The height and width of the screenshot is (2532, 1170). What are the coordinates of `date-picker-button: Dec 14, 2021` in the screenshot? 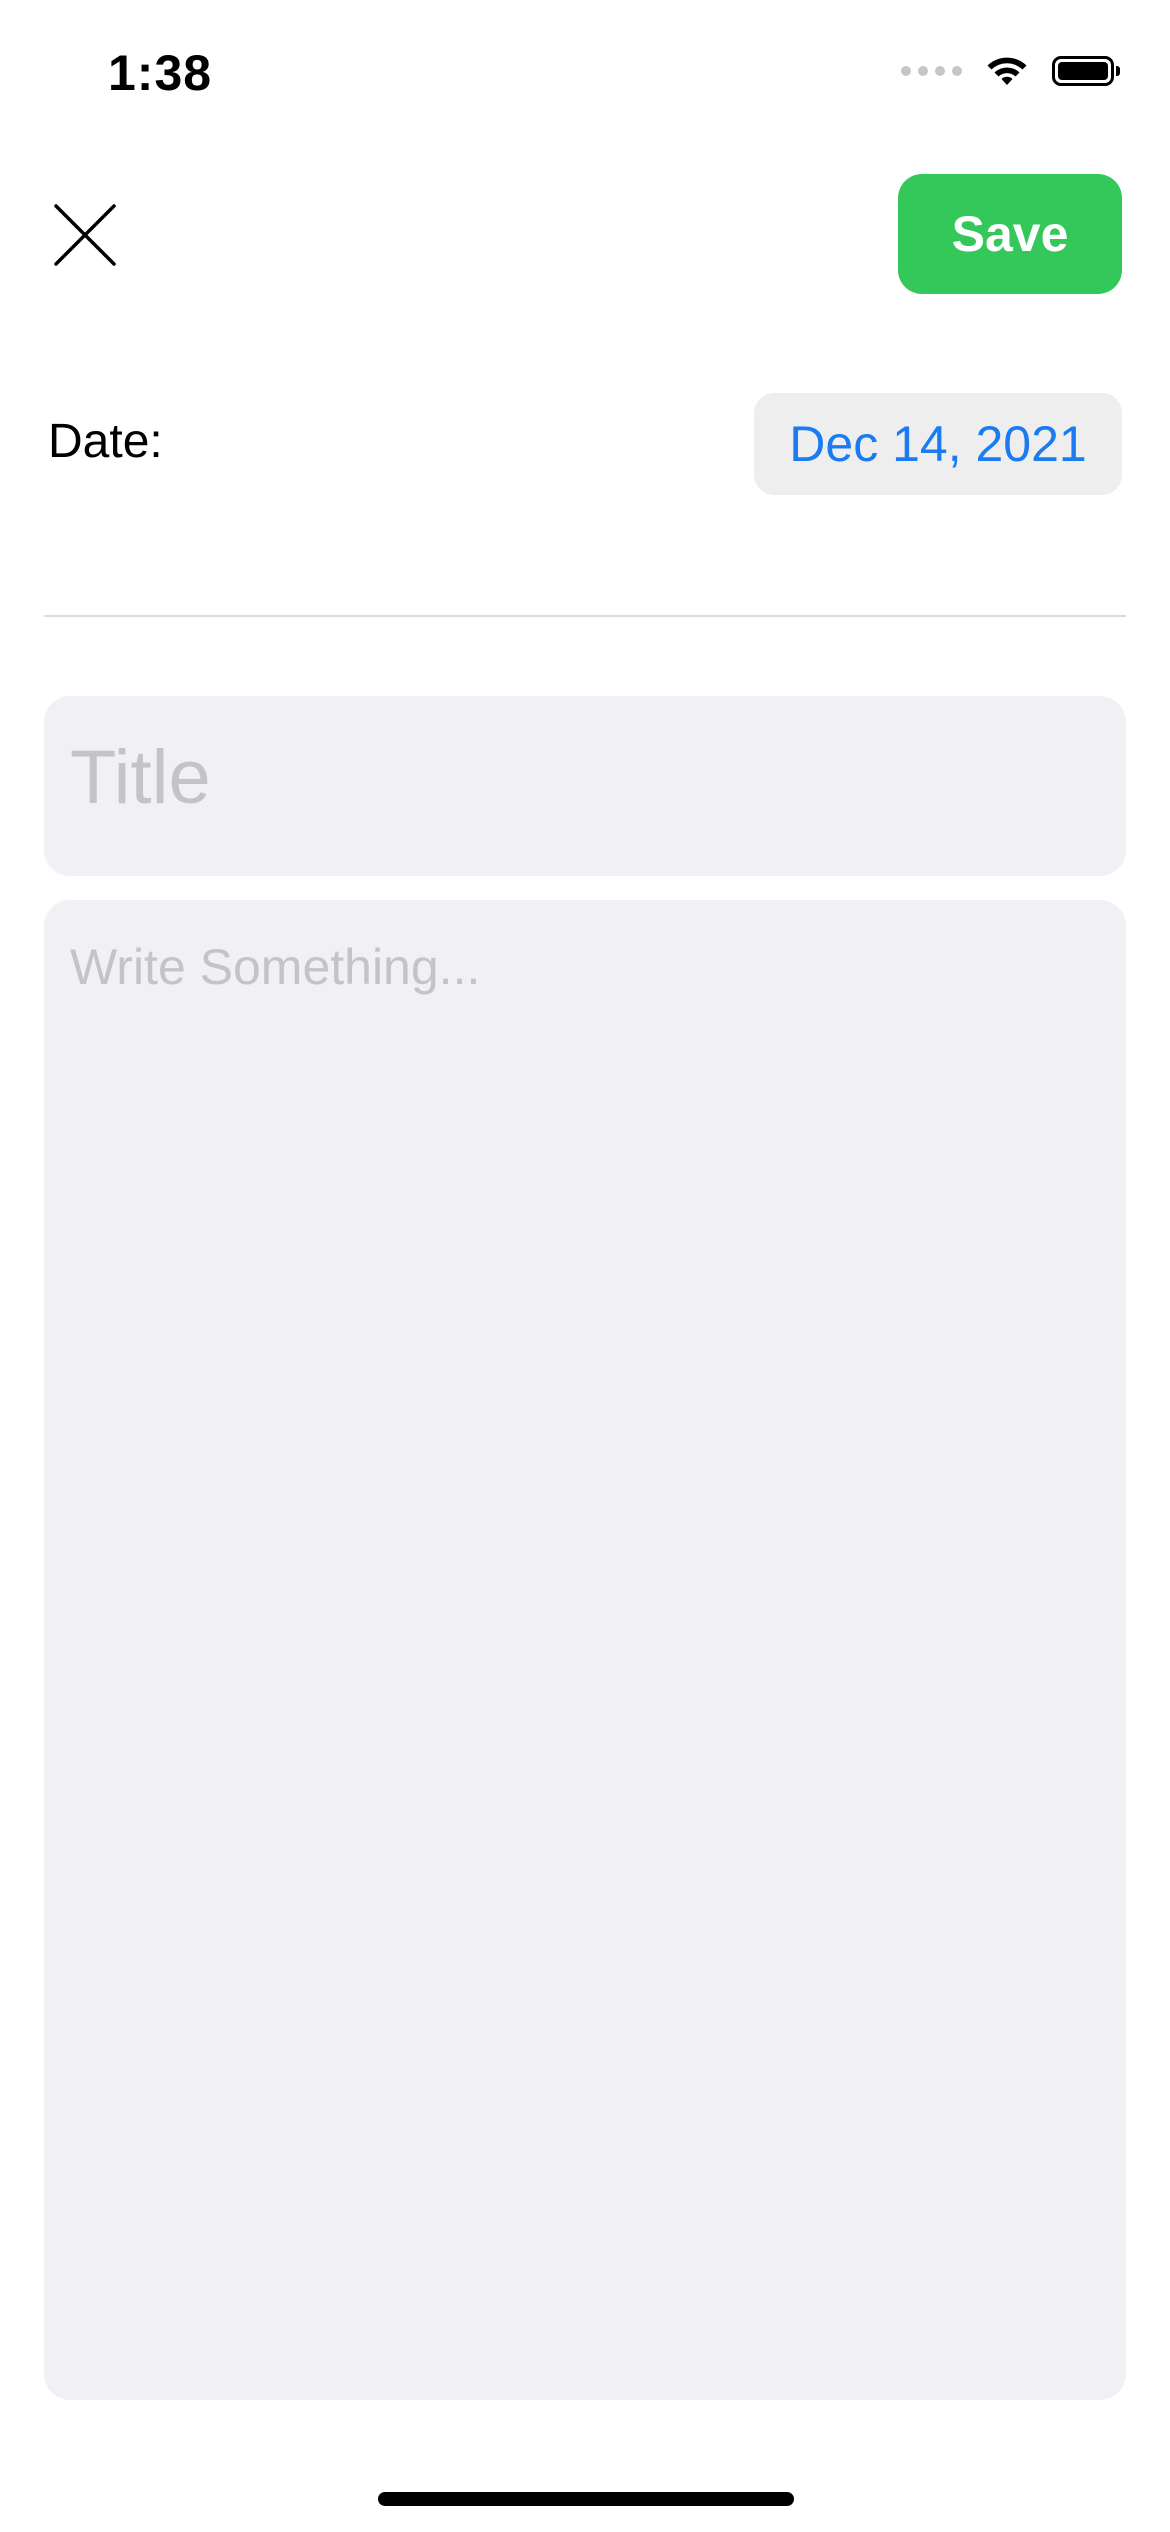 It's located at (938, 444).